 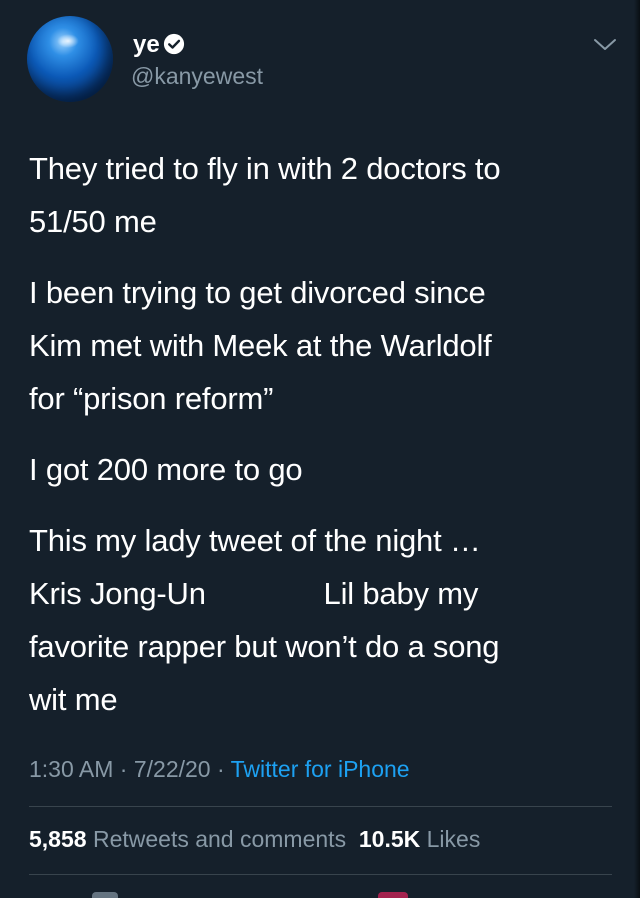 I want to click on likes-stat: 10.5K Likes, so click(x=419, y=839).